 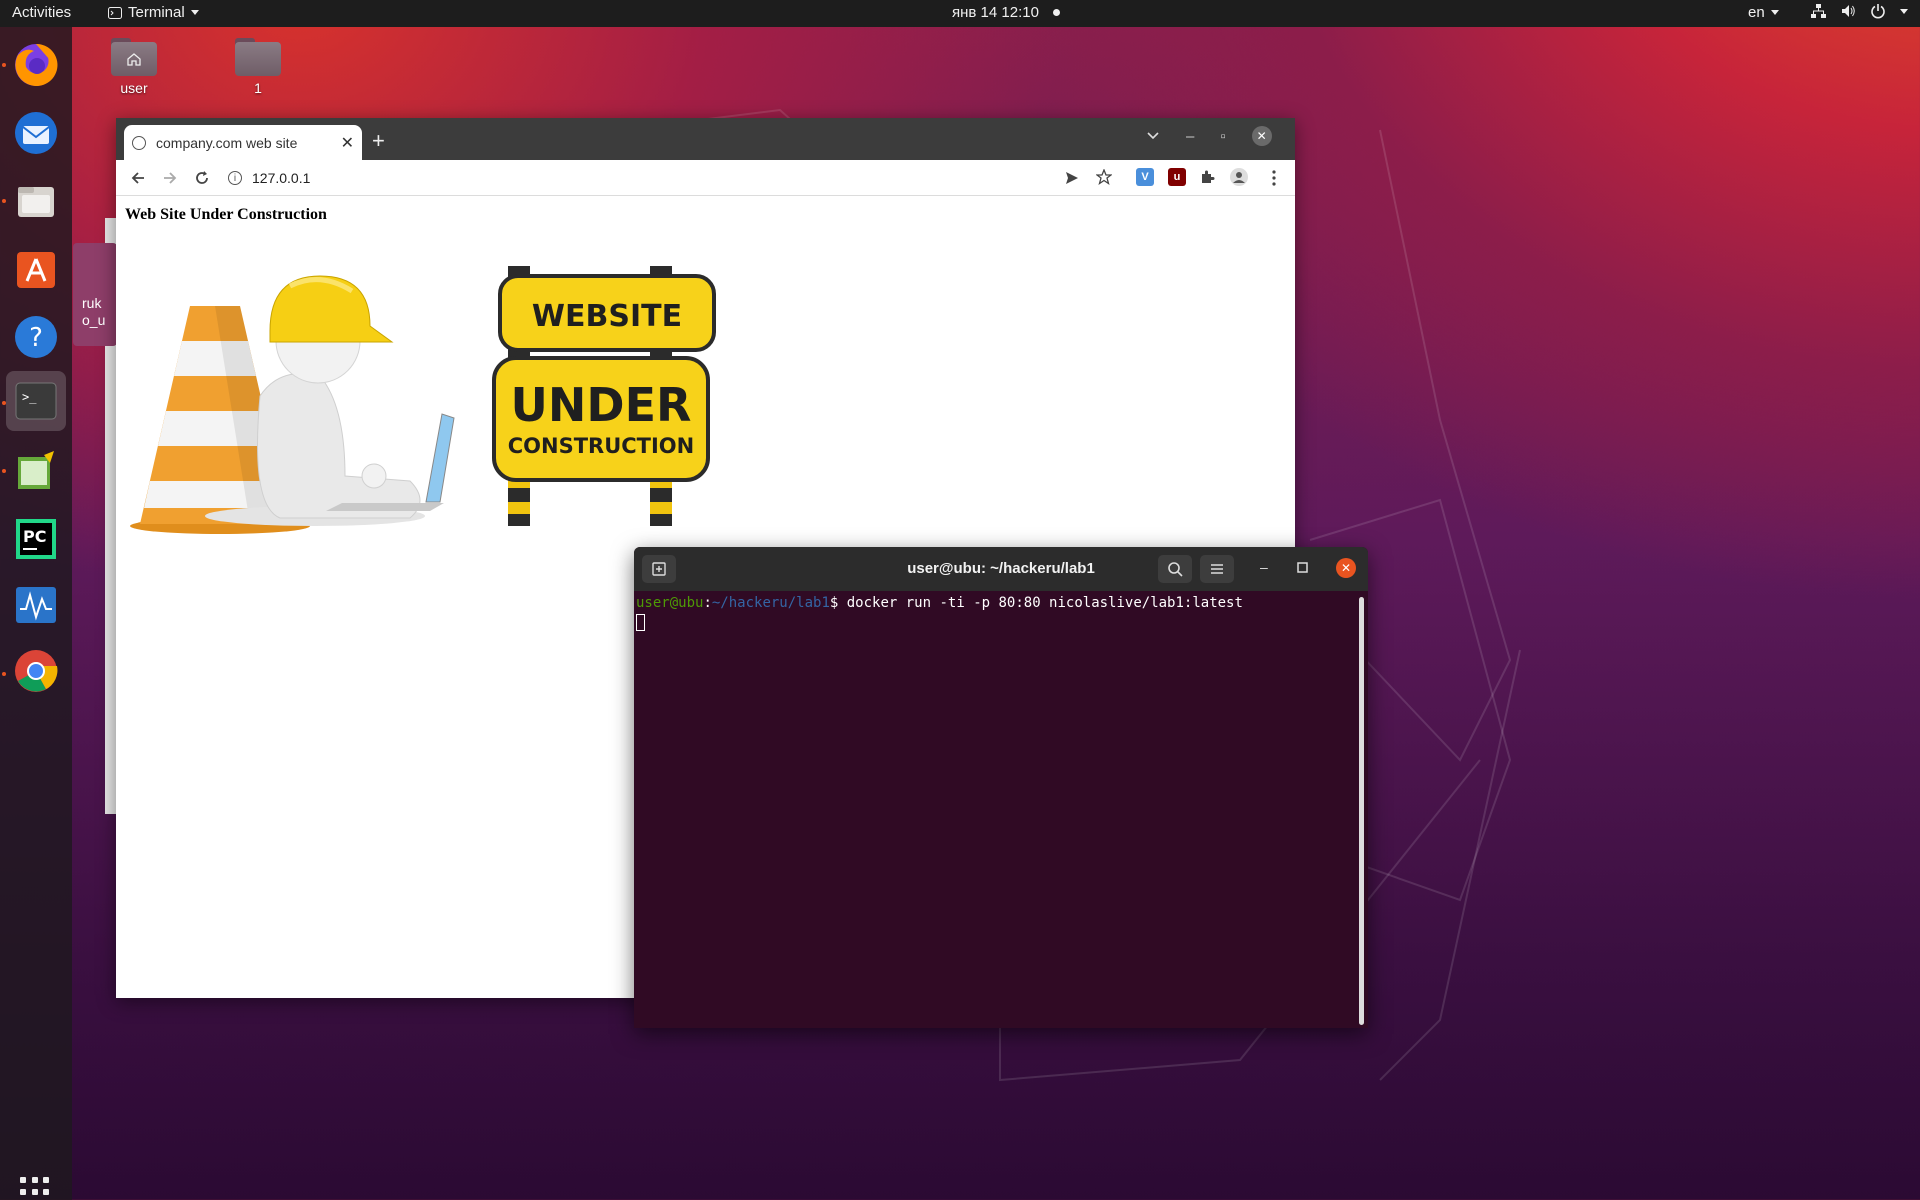 What do you see at coordinates (202, 178) in the screenshot?
I see `reload-icon` at bounding box center [202, 178].